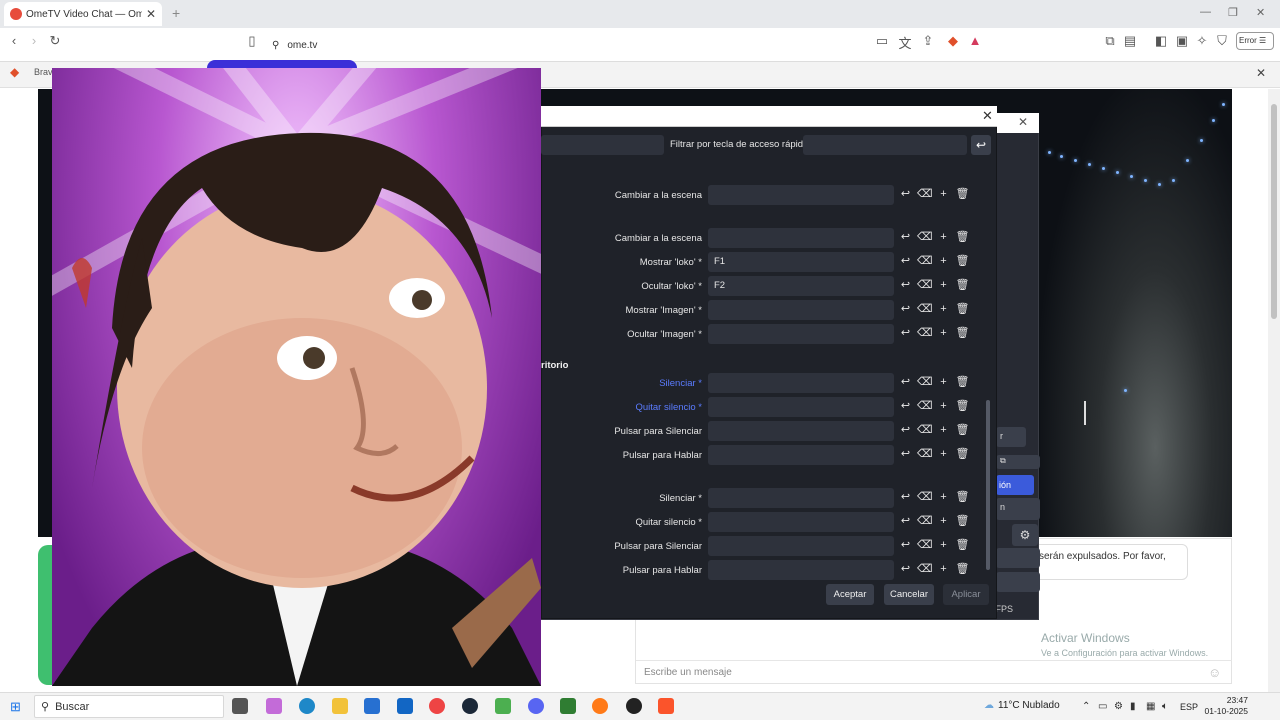 The height and width of the screenshot is (720, 1280). What do you see at coordinates (1018, 462) in the screenshot?
I see `obs-control-2: ⧉` at bounding box center [1018, 462].